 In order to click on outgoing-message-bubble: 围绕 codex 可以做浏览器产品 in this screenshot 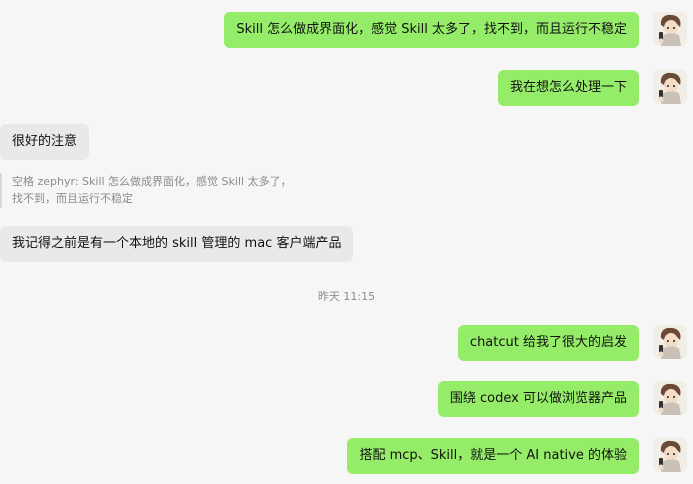, I will do `click(538, 399)`.